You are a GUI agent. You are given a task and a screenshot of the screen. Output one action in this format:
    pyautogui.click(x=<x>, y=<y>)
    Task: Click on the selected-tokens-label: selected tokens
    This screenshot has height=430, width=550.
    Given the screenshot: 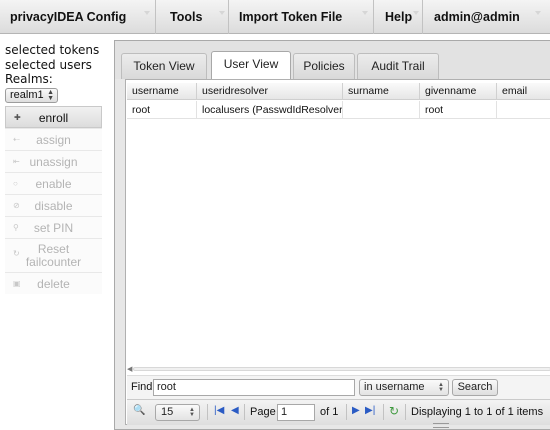 What is the action you would take?
    pyautogui.click(x=52, y=50)
    